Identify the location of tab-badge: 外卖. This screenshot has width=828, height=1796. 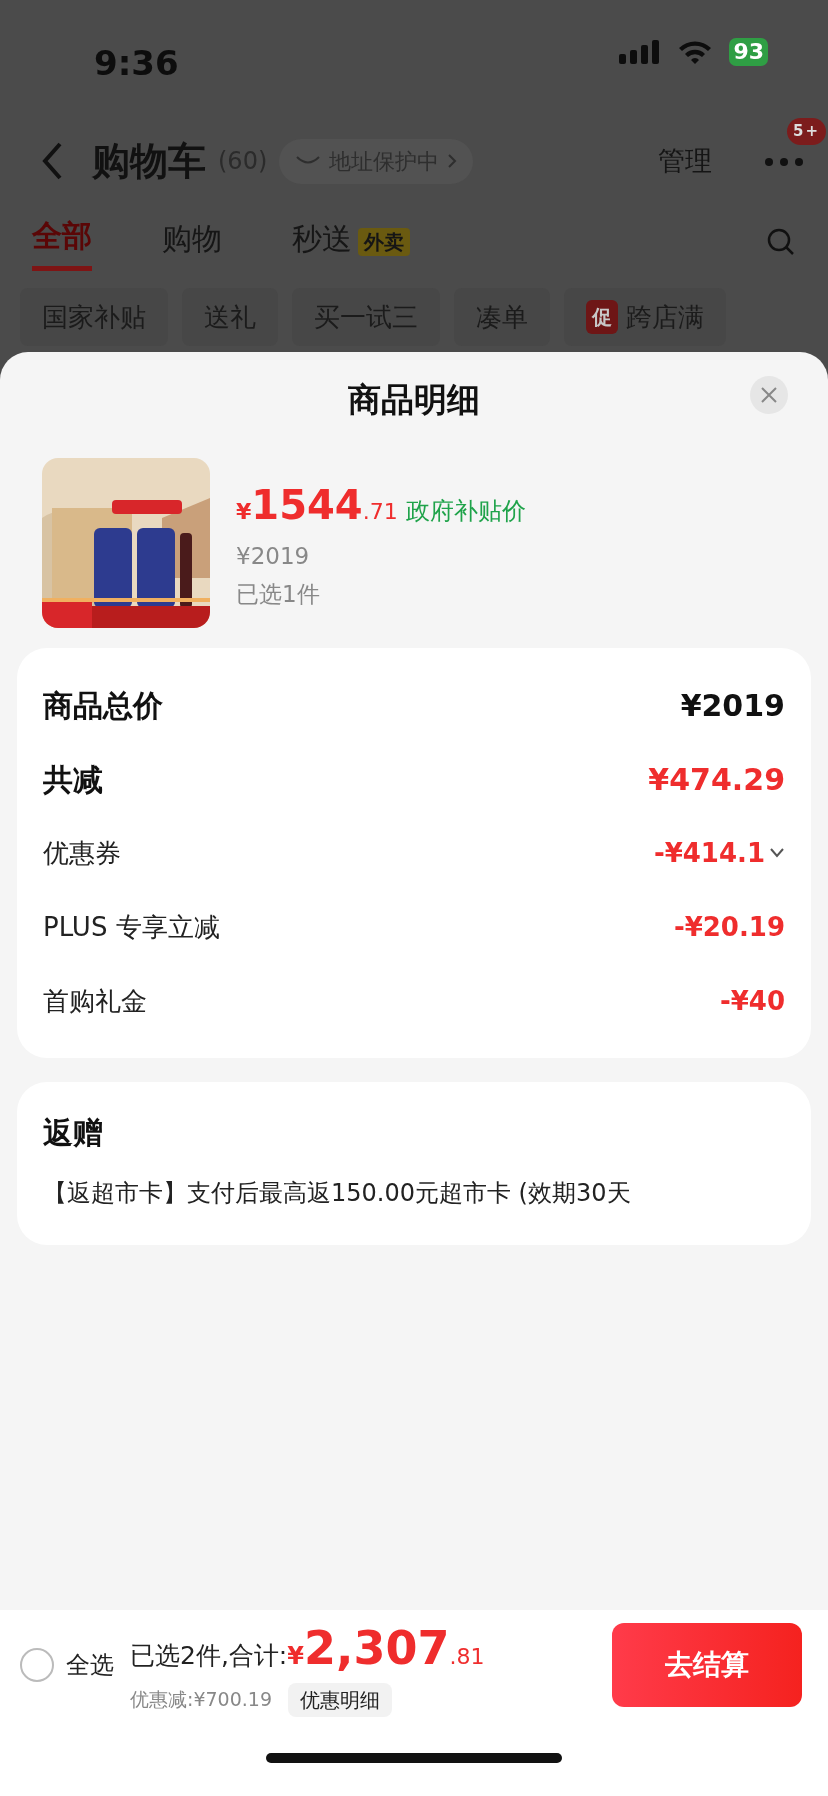
(384, 241).